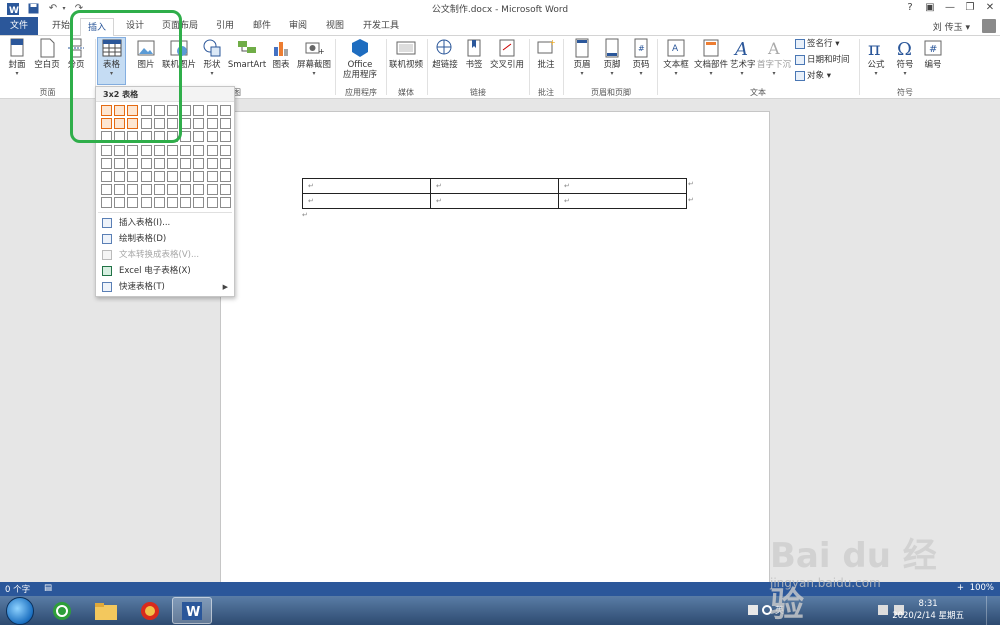  I want to click on dropcap-button: A 首字下沉 ▾, so click(774, 57).